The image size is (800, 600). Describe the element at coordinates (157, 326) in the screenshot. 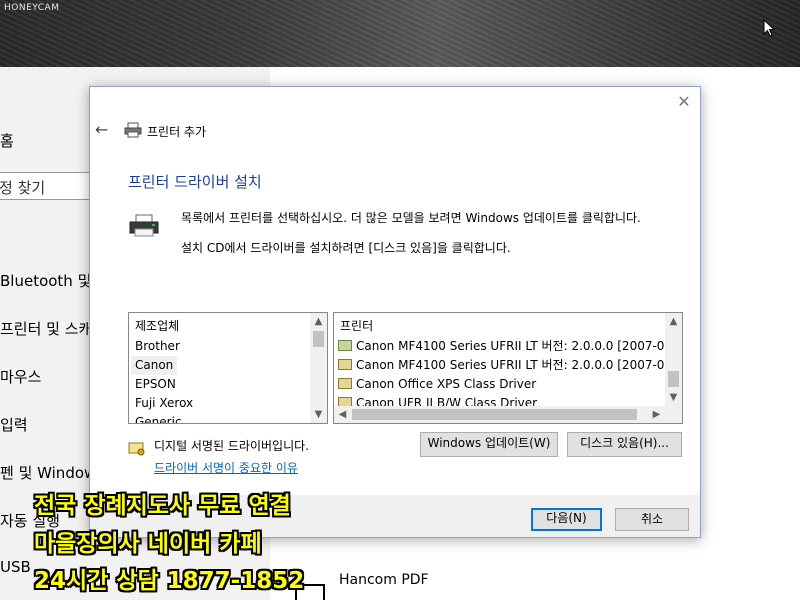

I see `manufacturer-header: 제조업체` at that location.